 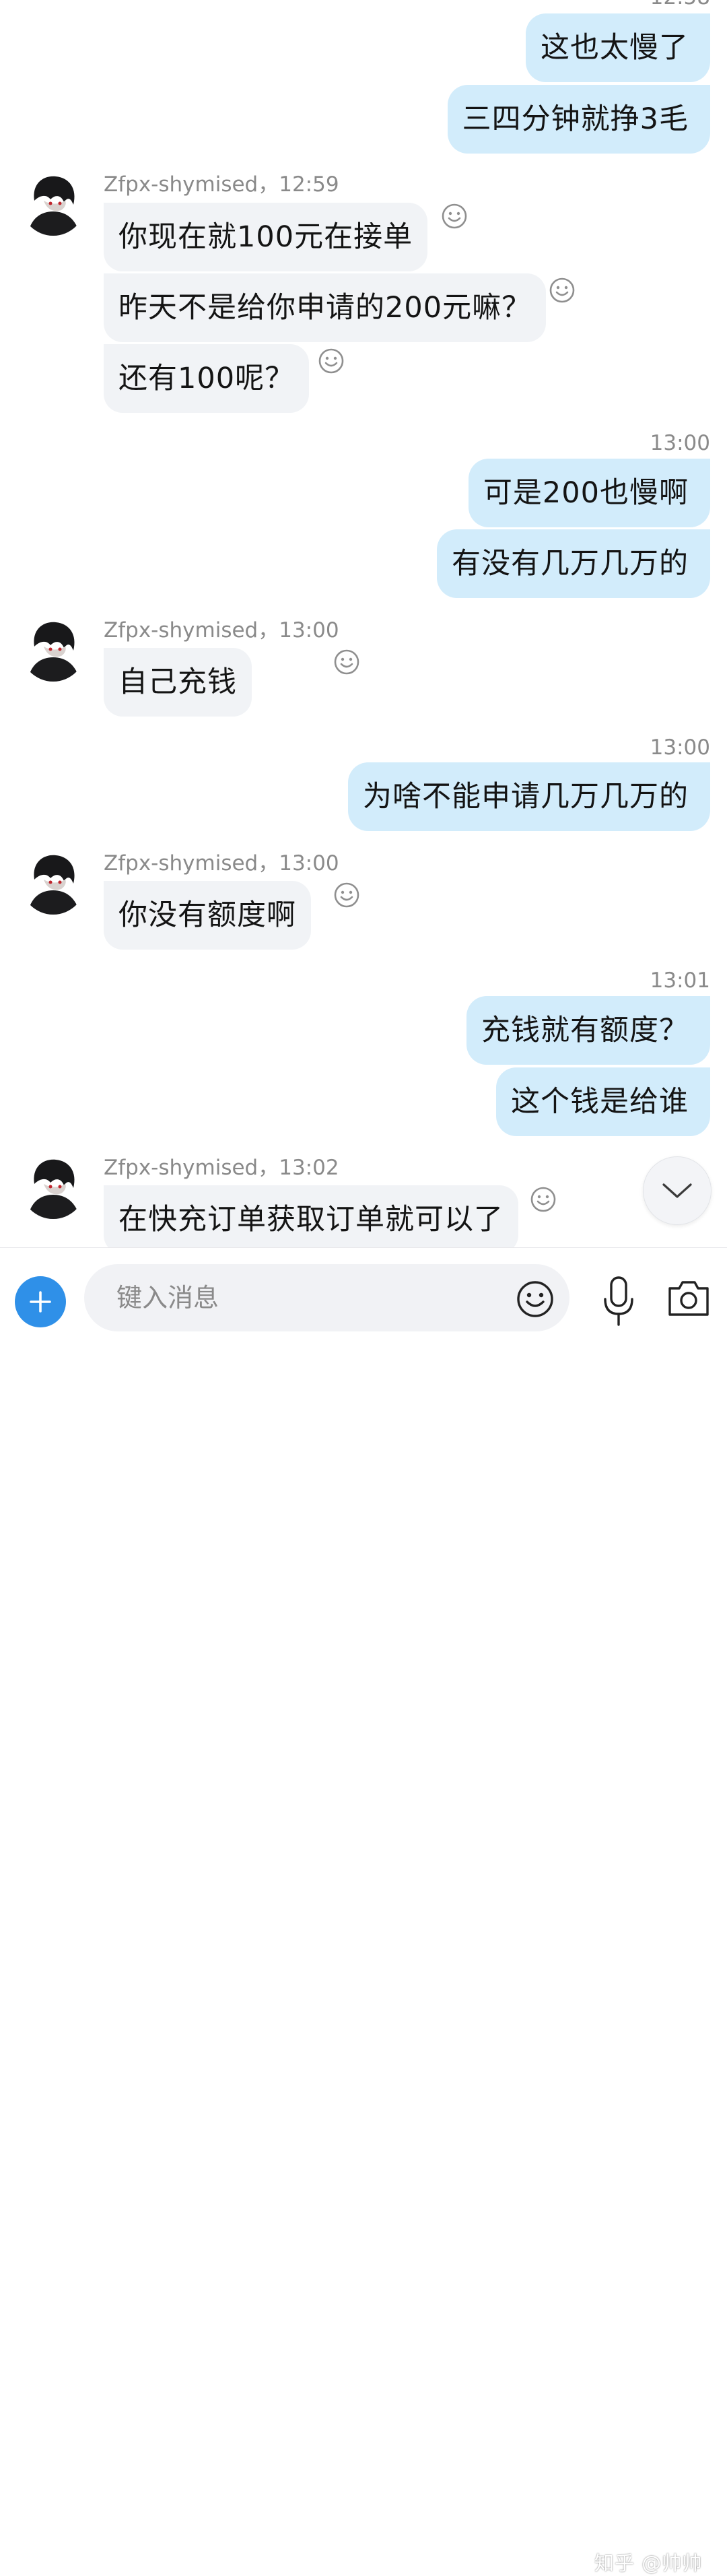 What do you see at coordinates (603, 1101) in the screenshot?
I see `sent-message-bubble: 这个钱是给谁` at bounding box center [603, 1101].